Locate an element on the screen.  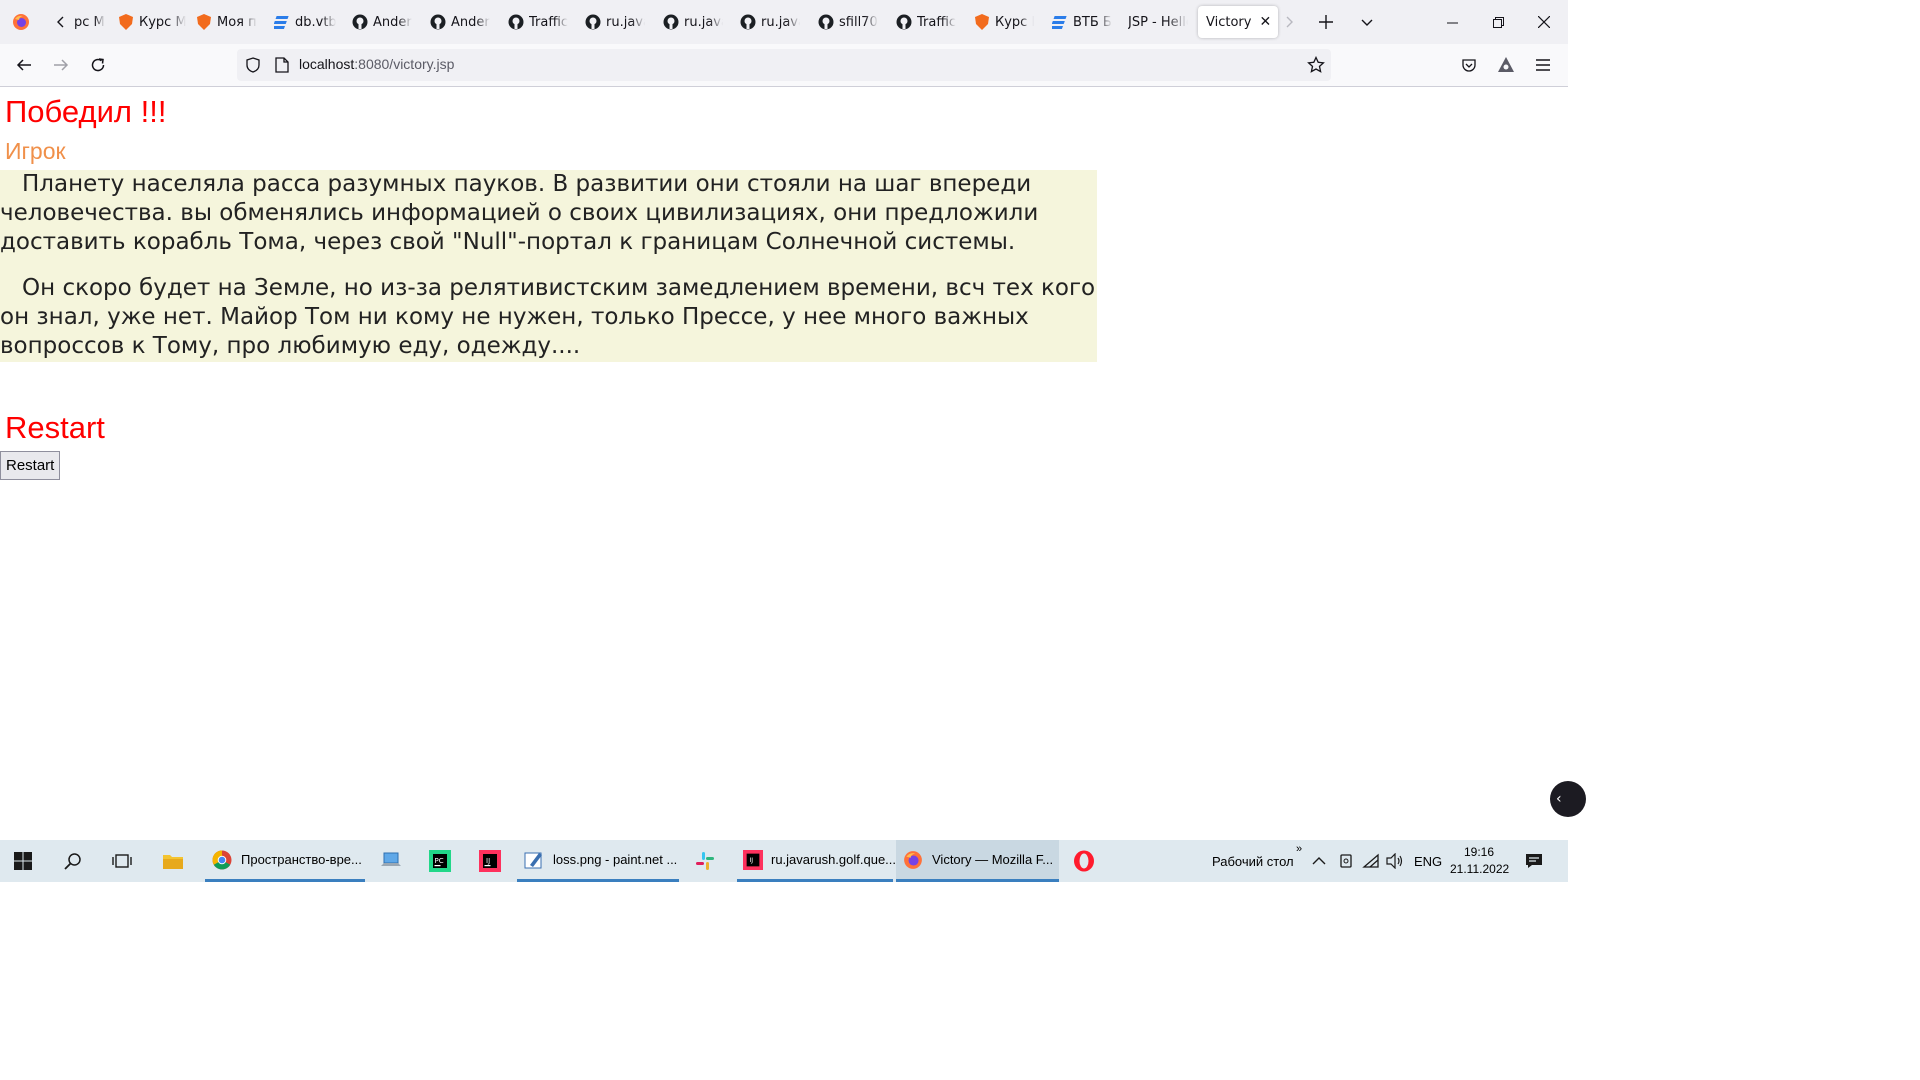
tab-14: JSP - Hello is located at coordinates (1158, 22).